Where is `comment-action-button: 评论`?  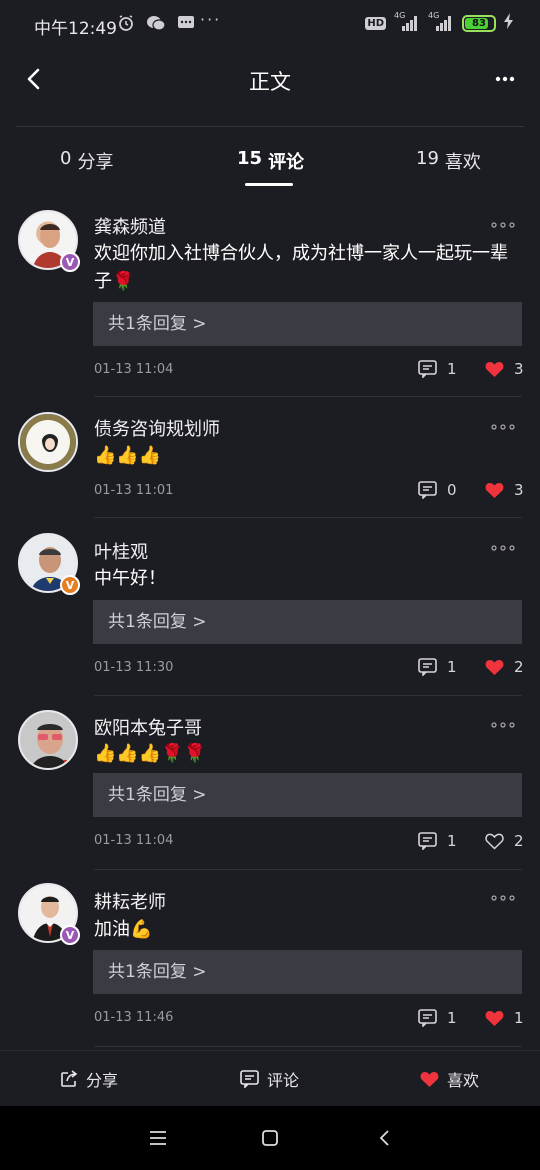 comment-action-button: 评论 is located at coordinates (269, 1079).